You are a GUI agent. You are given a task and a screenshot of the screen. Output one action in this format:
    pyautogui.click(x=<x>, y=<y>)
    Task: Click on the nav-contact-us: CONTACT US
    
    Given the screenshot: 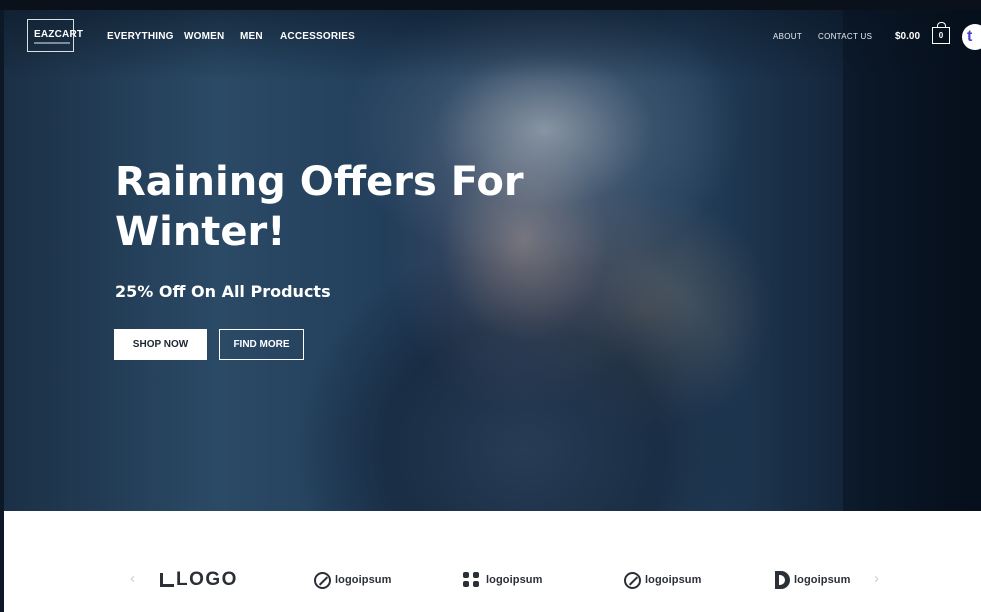 What is the action you would take?
    pyautogui.click(x=845, y=36)
    